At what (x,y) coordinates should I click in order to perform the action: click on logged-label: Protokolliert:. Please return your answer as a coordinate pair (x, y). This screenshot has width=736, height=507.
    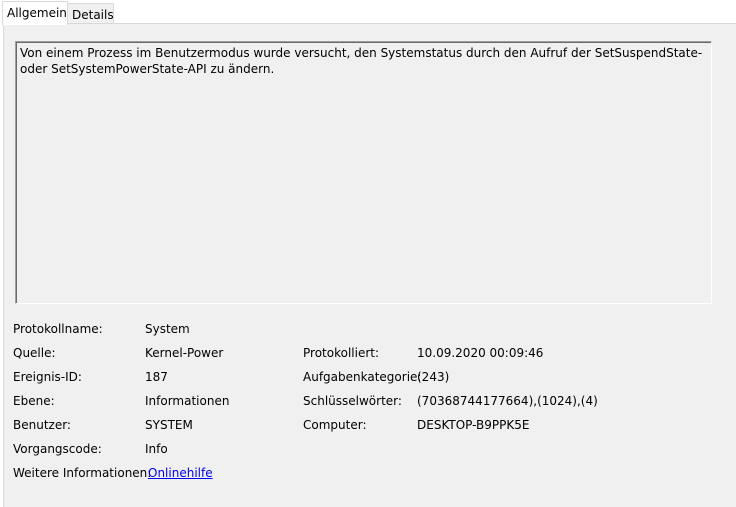
    Looking at the image, I should click on (341, 353).